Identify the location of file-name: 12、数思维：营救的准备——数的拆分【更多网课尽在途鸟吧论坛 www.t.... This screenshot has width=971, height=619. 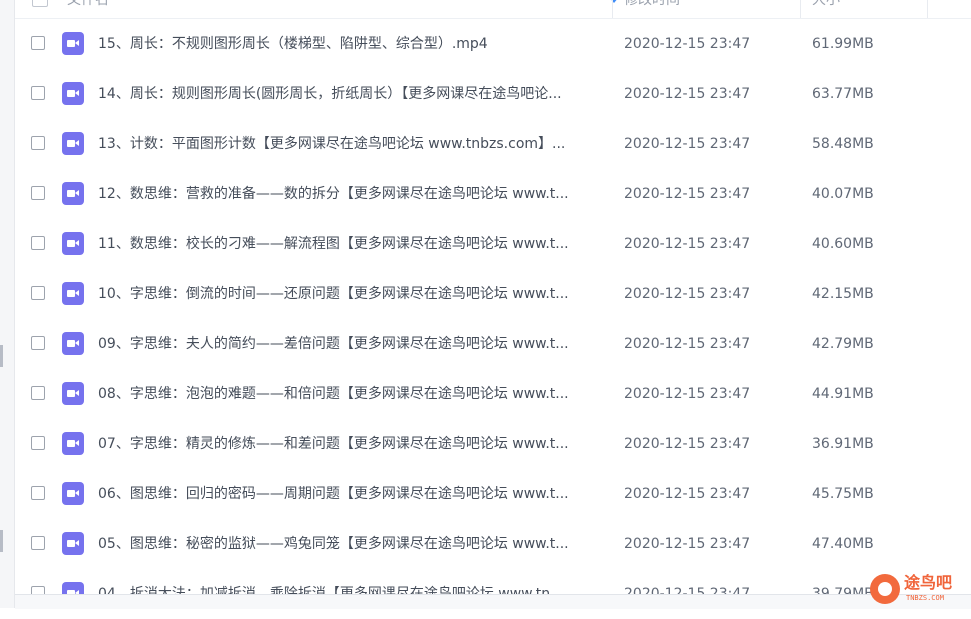
(353, 194).